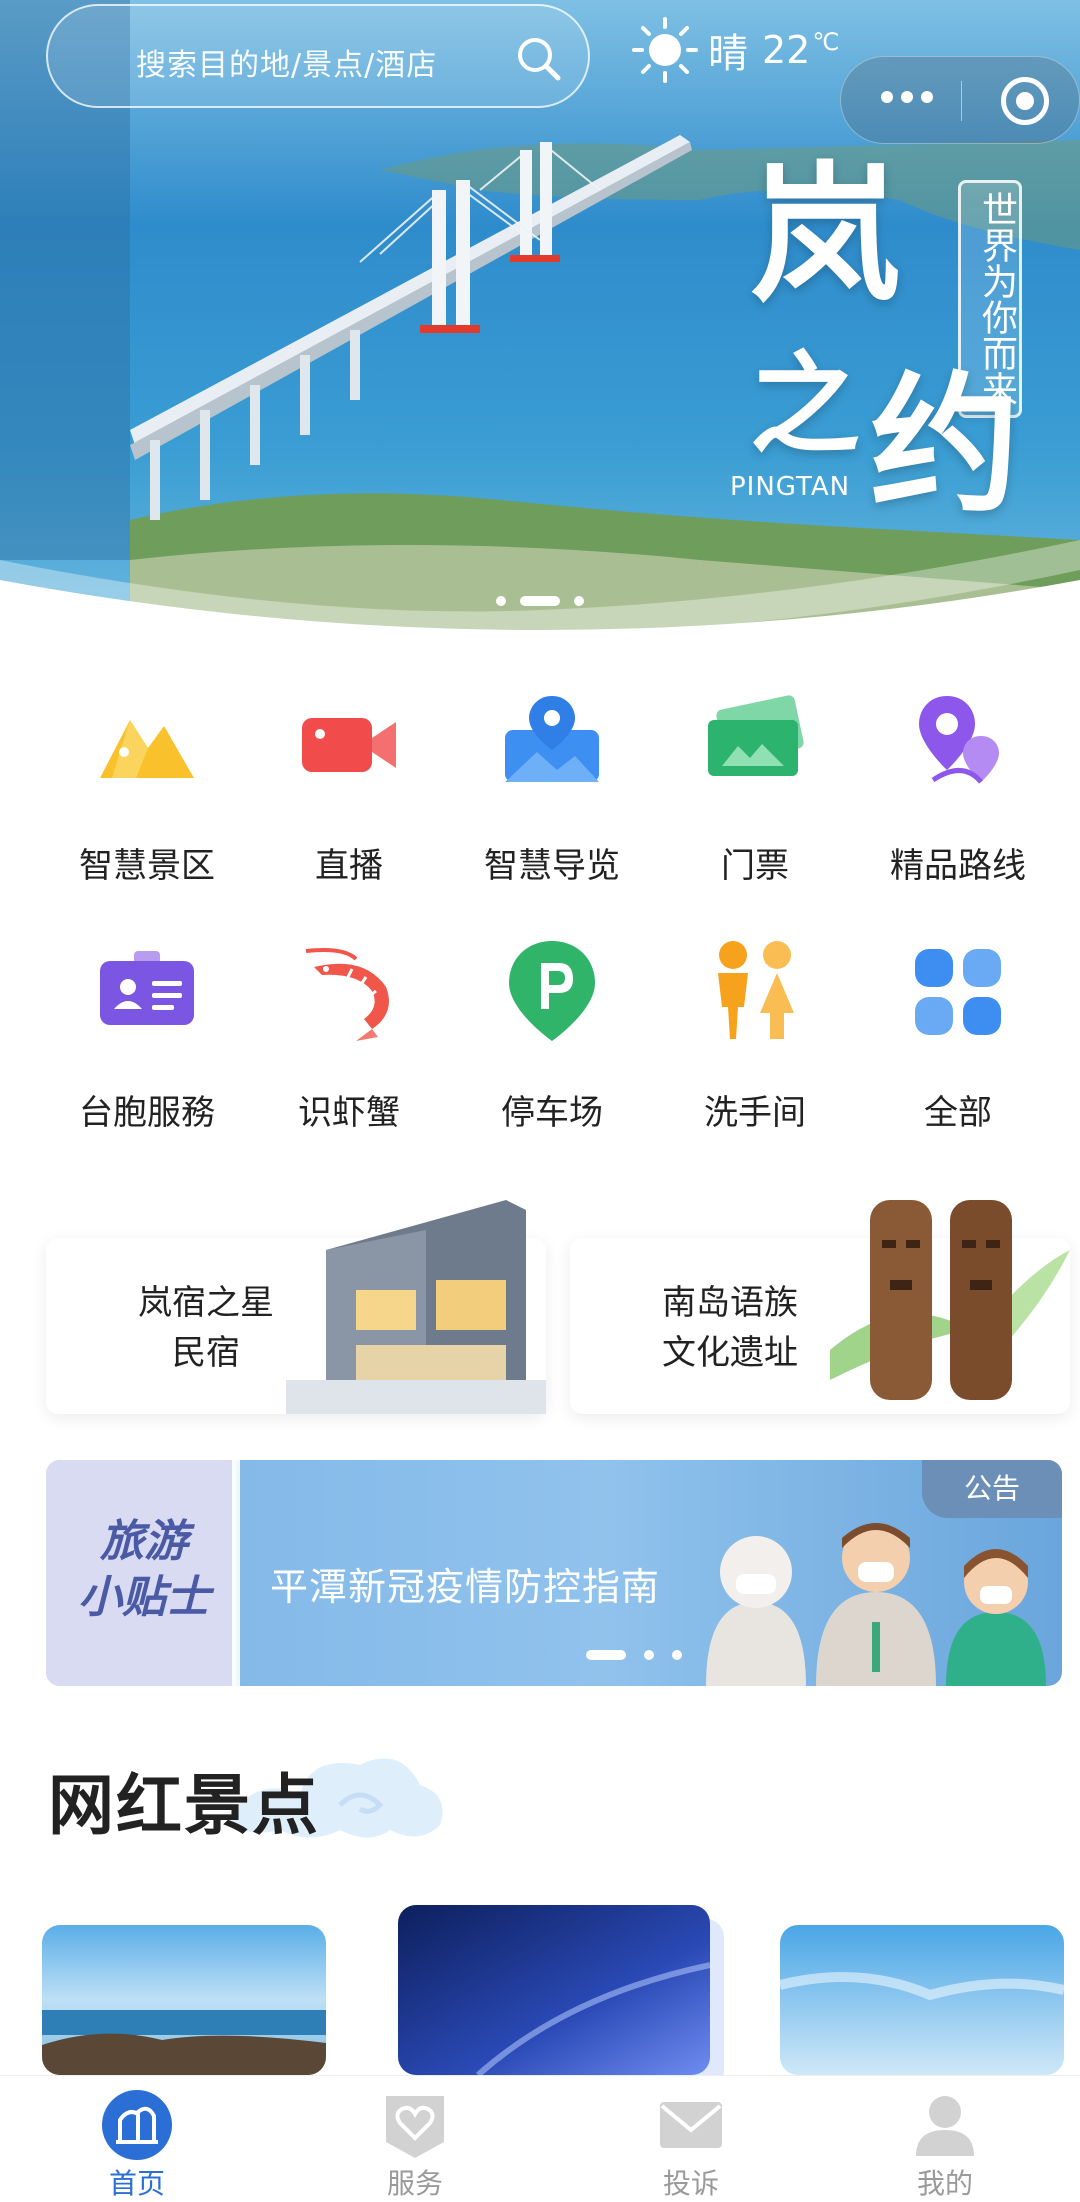  What do you see at coordinates (665, 50) in the screenshot?
I see `sun-icon` at bounding box center [665, 50].